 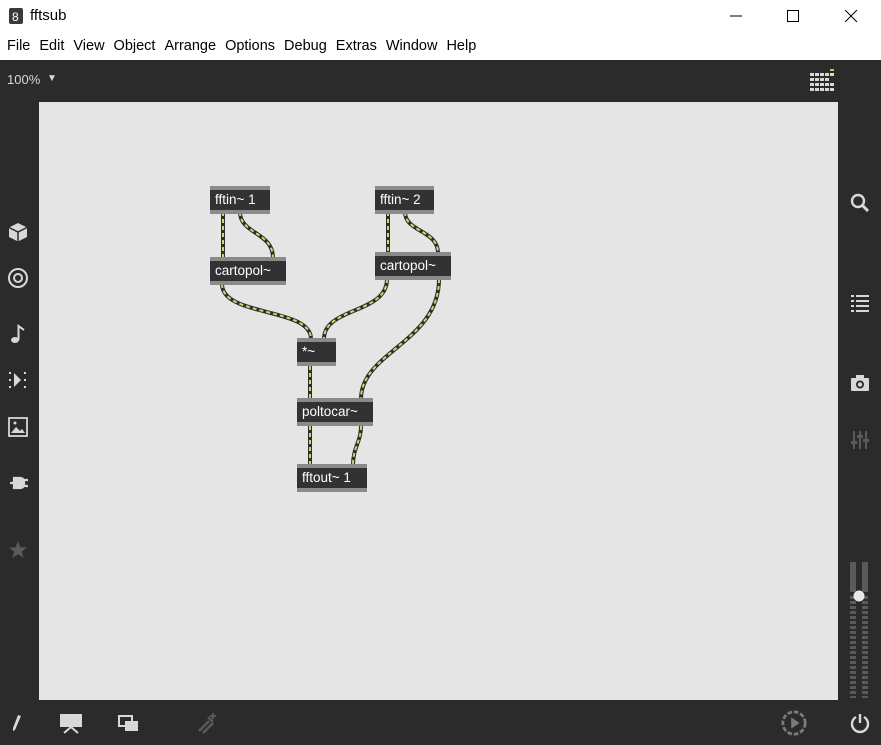 I want to click on cube-icon, so click(x=18, y=232).